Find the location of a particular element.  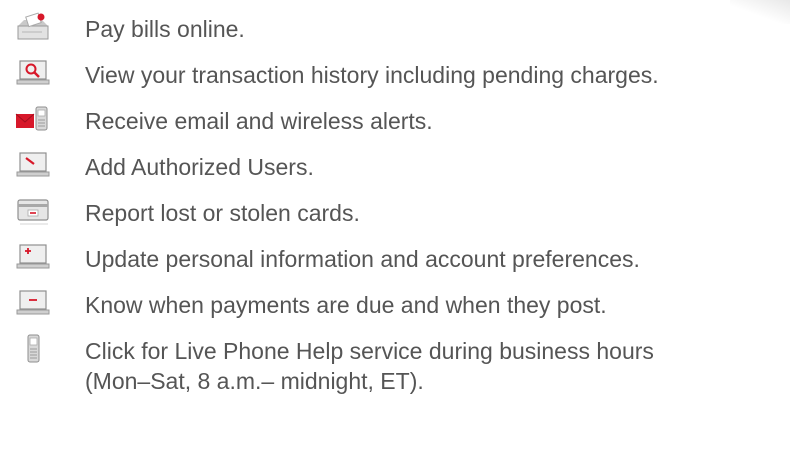

feature-item-authorized-users: Add Authorized Users. is located at coordinates (395, 166).